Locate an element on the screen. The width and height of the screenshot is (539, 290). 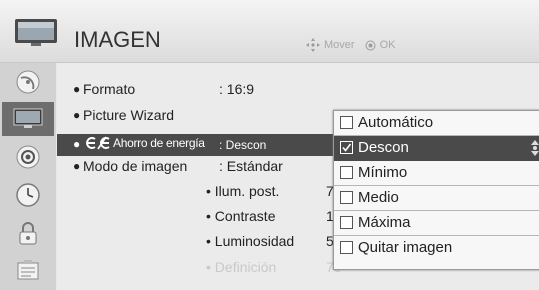
option-minimo: Mínimo is located at coordinates (436, 173).